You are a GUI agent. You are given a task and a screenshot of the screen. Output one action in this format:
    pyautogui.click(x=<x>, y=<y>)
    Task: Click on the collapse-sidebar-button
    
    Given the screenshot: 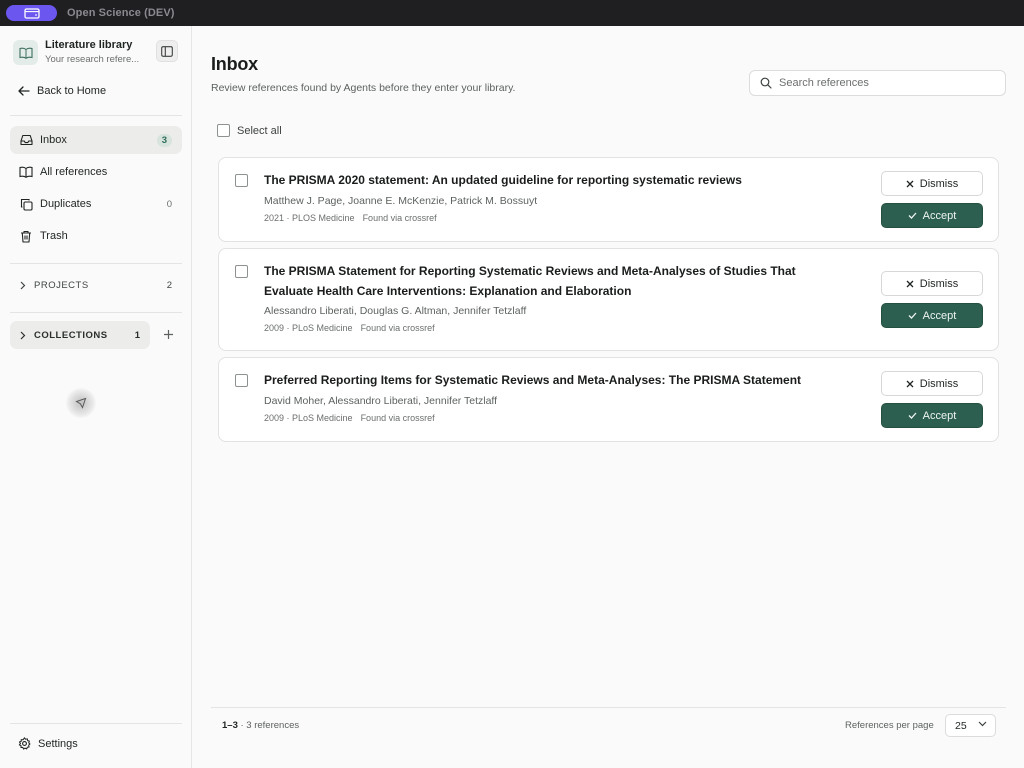 What is the action you would take?
    pyautogui.click(x=167, y=51)
    